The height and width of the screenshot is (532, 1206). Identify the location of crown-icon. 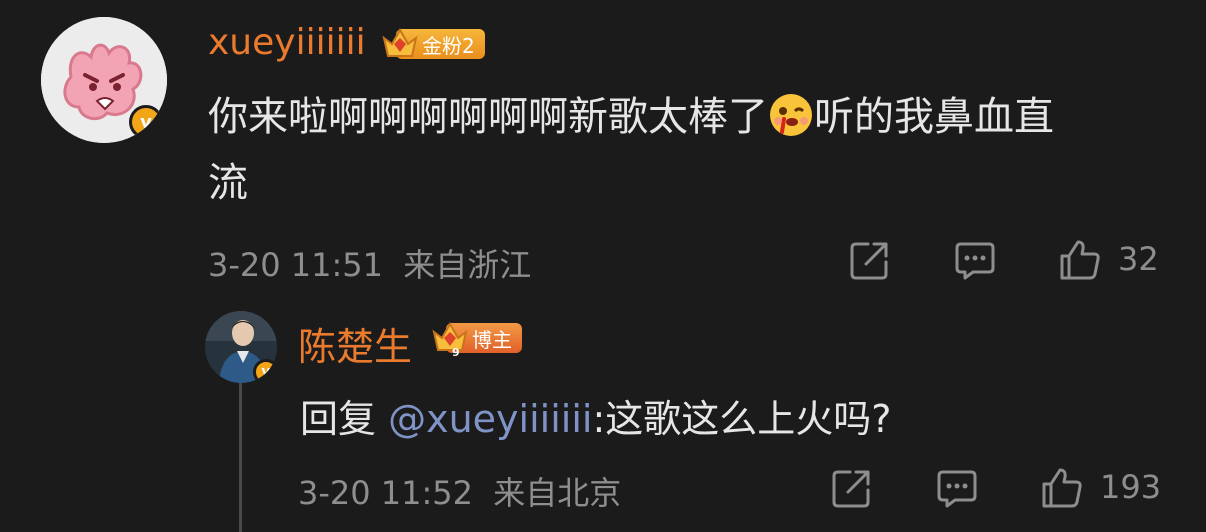
(400, 42).